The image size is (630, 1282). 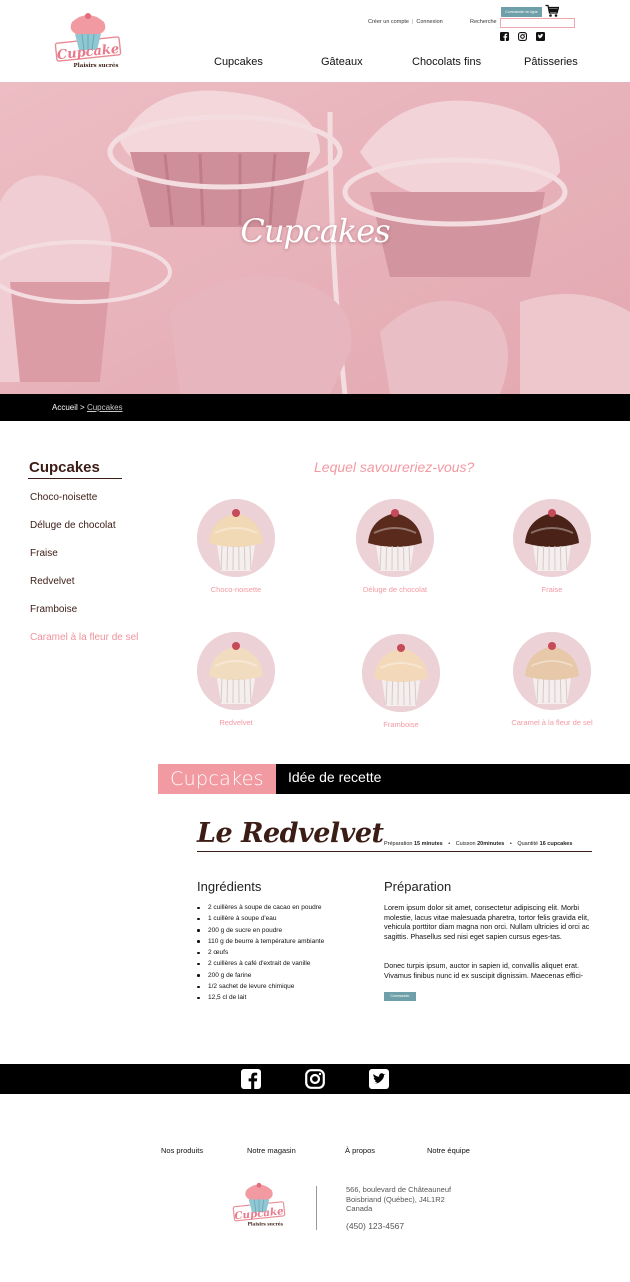 What do you see at coordinates (400, 996) in the screenshot?
I see `order-button: Commander` at bounding box center [400, 996].